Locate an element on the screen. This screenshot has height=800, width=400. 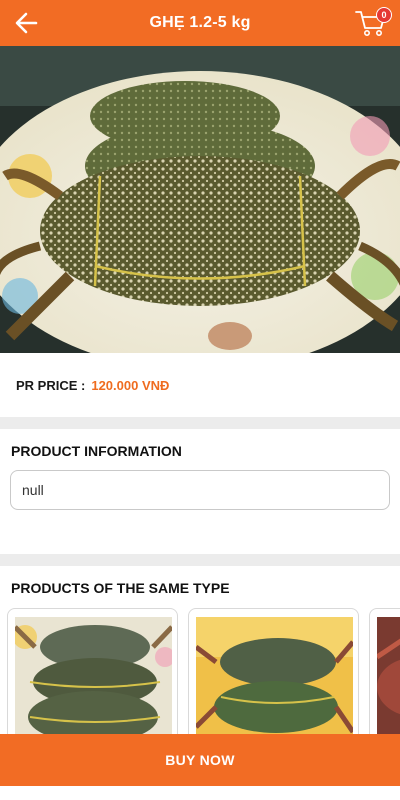
cart-count-badge: 0 is located at coordinates (384, 15).